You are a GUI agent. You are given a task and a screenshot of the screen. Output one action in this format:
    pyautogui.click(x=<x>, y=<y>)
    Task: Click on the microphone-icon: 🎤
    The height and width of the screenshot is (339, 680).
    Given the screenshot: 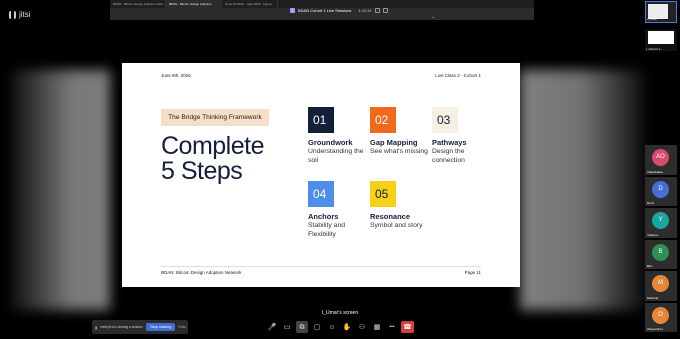 What is the action you would take?
    pyautogui.click(x=272, y=327)
    